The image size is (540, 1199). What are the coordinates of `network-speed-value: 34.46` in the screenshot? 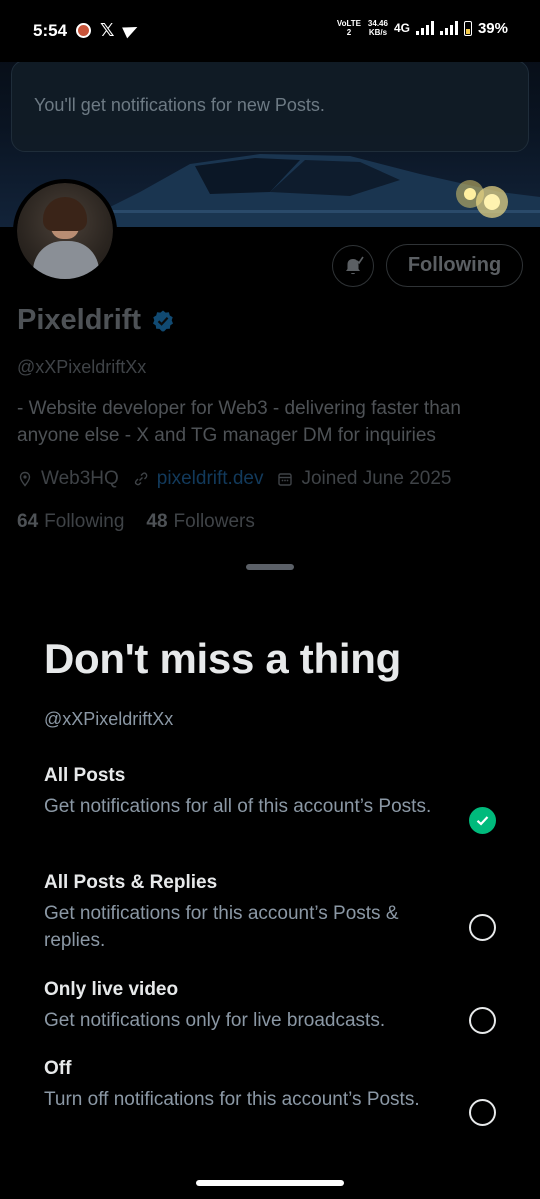 It's located at (377, 23).